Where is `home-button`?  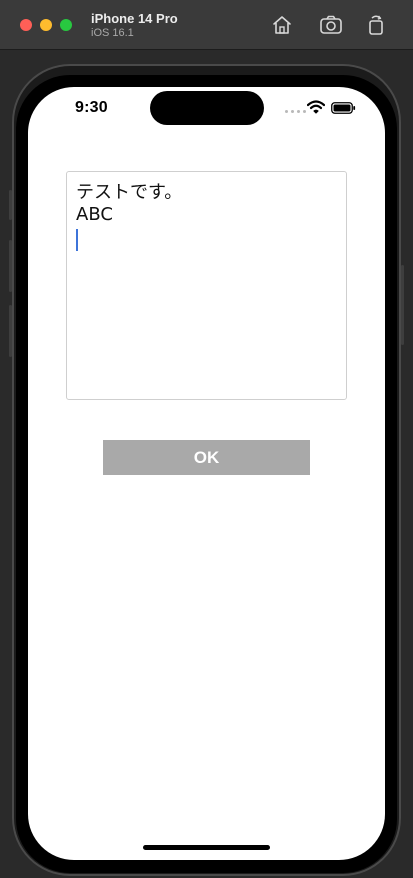
home-button is located at coordinates (282, 25).